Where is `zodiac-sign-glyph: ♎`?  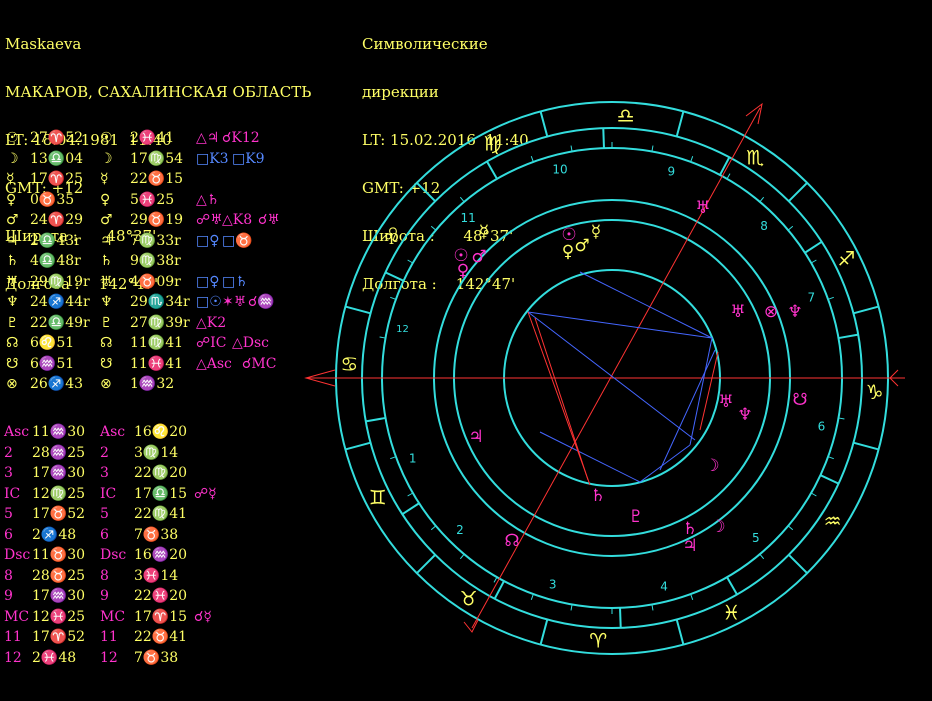
zodiac-sign-glyph: ♎ is located at coordinates (626, 115).